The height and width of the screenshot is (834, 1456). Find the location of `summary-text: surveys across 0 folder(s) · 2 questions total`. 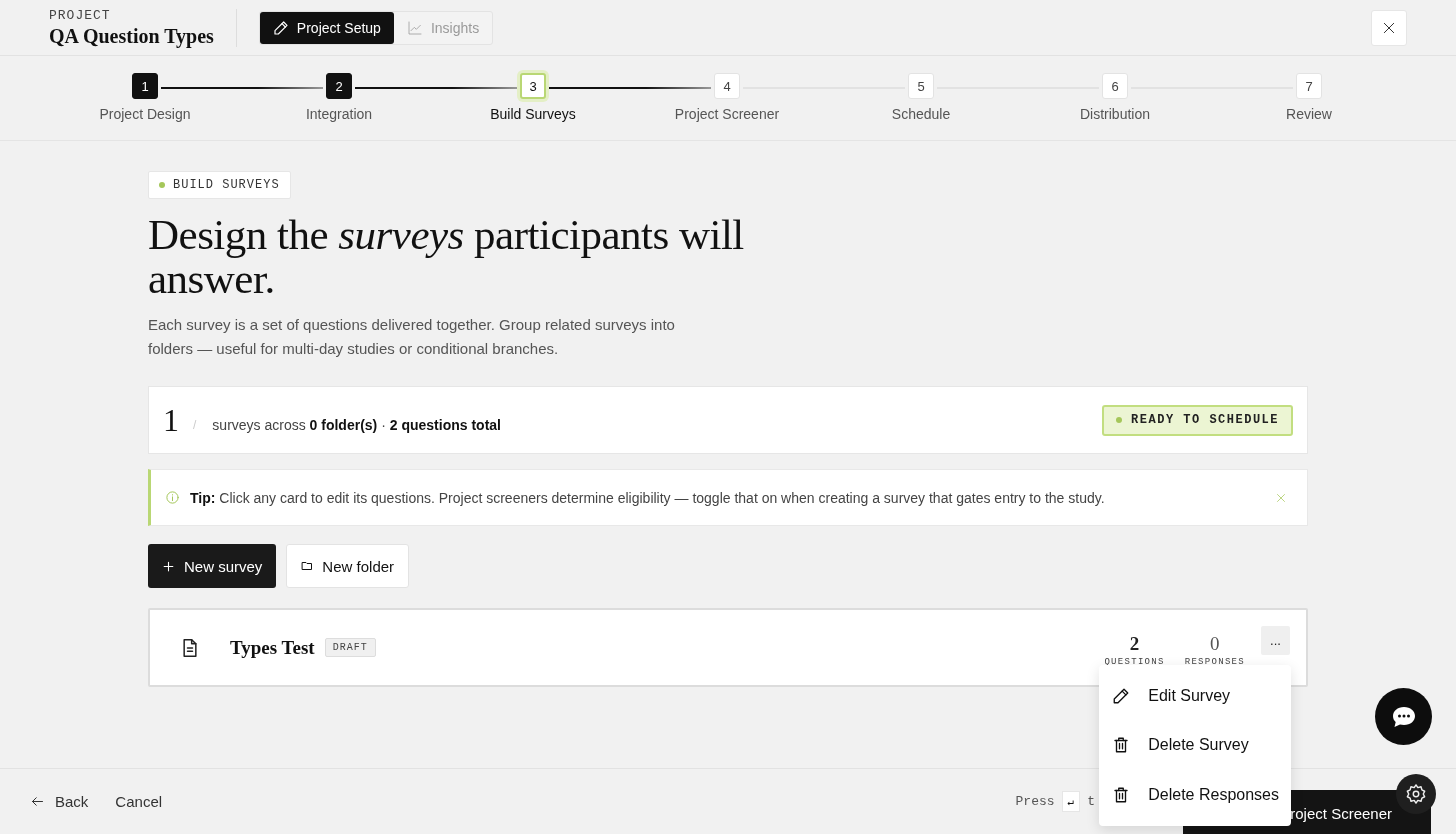

summary-text: surveys across 0 folder(s) · 2 questions total is located at coordinates (356, 425).